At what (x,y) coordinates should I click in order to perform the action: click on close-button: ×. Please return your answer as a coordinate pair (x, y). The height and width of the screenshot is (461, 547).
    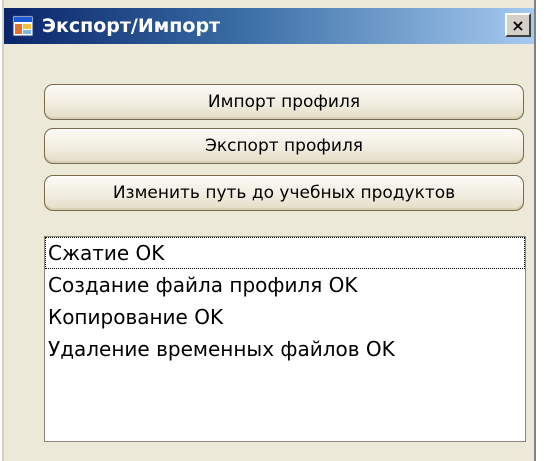
    Looking at the image, I should click on (518, 25).